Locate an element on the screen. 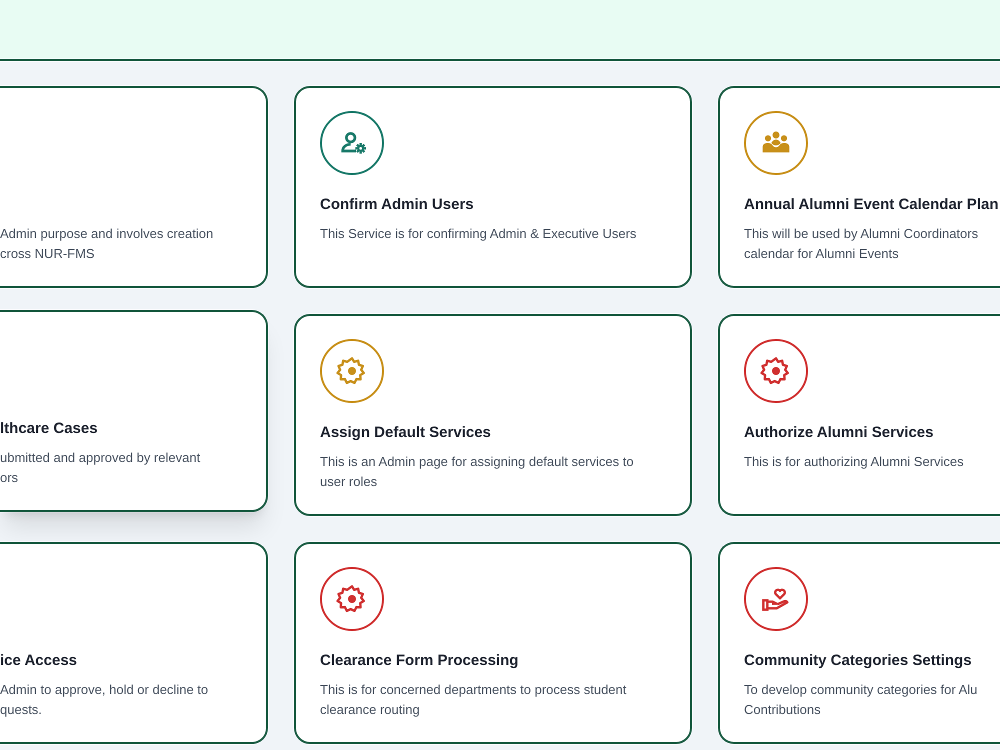 Image resolution: width=1000 pixels, height=750 pixels. card-title: Assign Default Services is located at coordinates (405, 432).